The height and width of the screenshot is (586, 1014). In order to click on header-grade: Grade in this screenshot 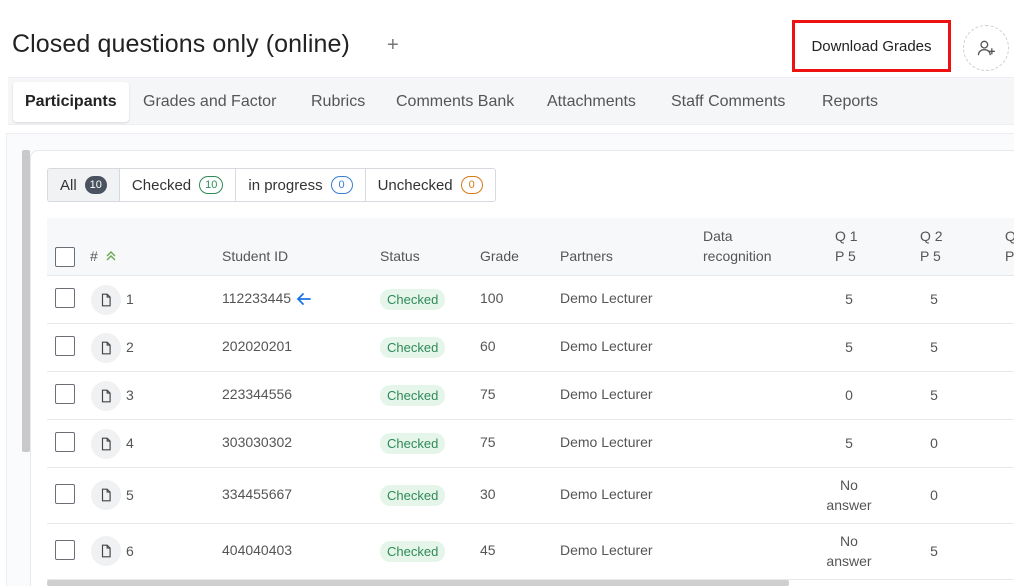, I will do `click(499, 256)`.